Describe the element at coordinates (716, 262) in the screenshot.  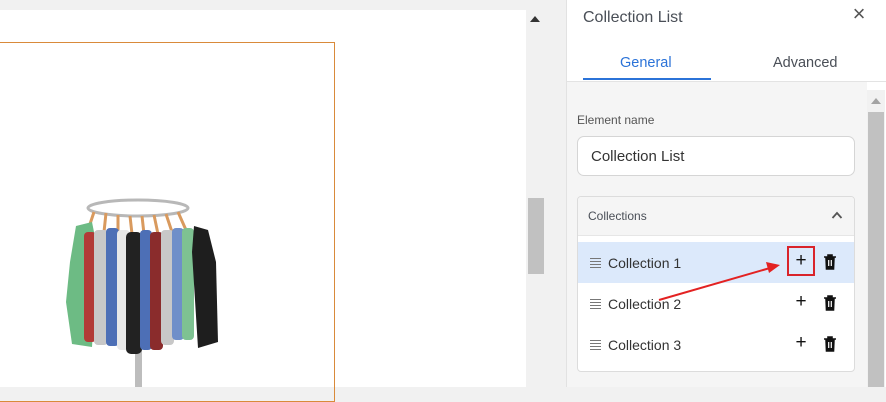
I see `collection-row: Collection 1 +` at that location.